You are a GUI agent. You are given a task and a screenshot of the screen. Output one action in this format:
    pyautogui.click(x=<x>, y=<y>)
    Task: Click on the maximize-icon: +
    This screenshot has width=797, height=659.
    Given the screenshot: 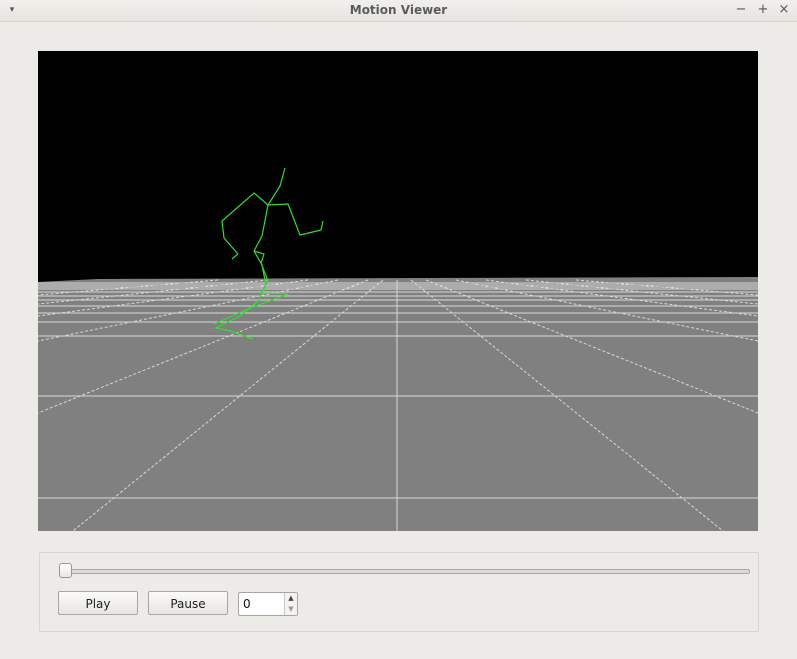 What is the action you would take?
    pyautogui.click(x=763, y=10)
    